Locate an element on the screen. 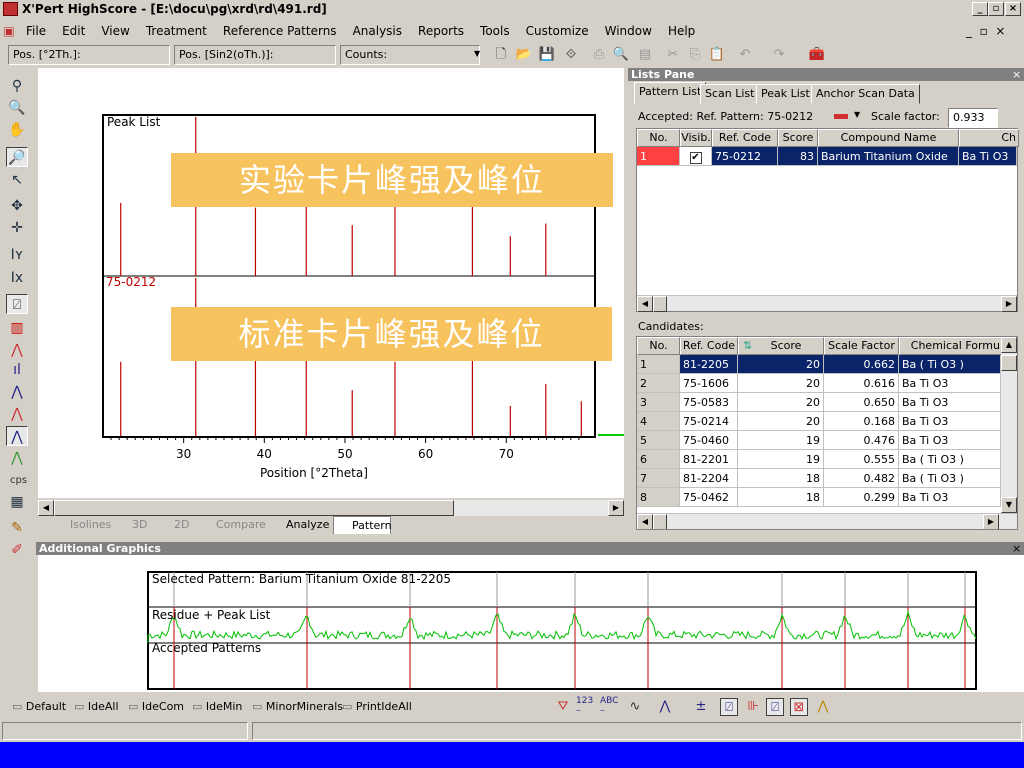  minimize-button: _ is located at coordinates (980, 9).